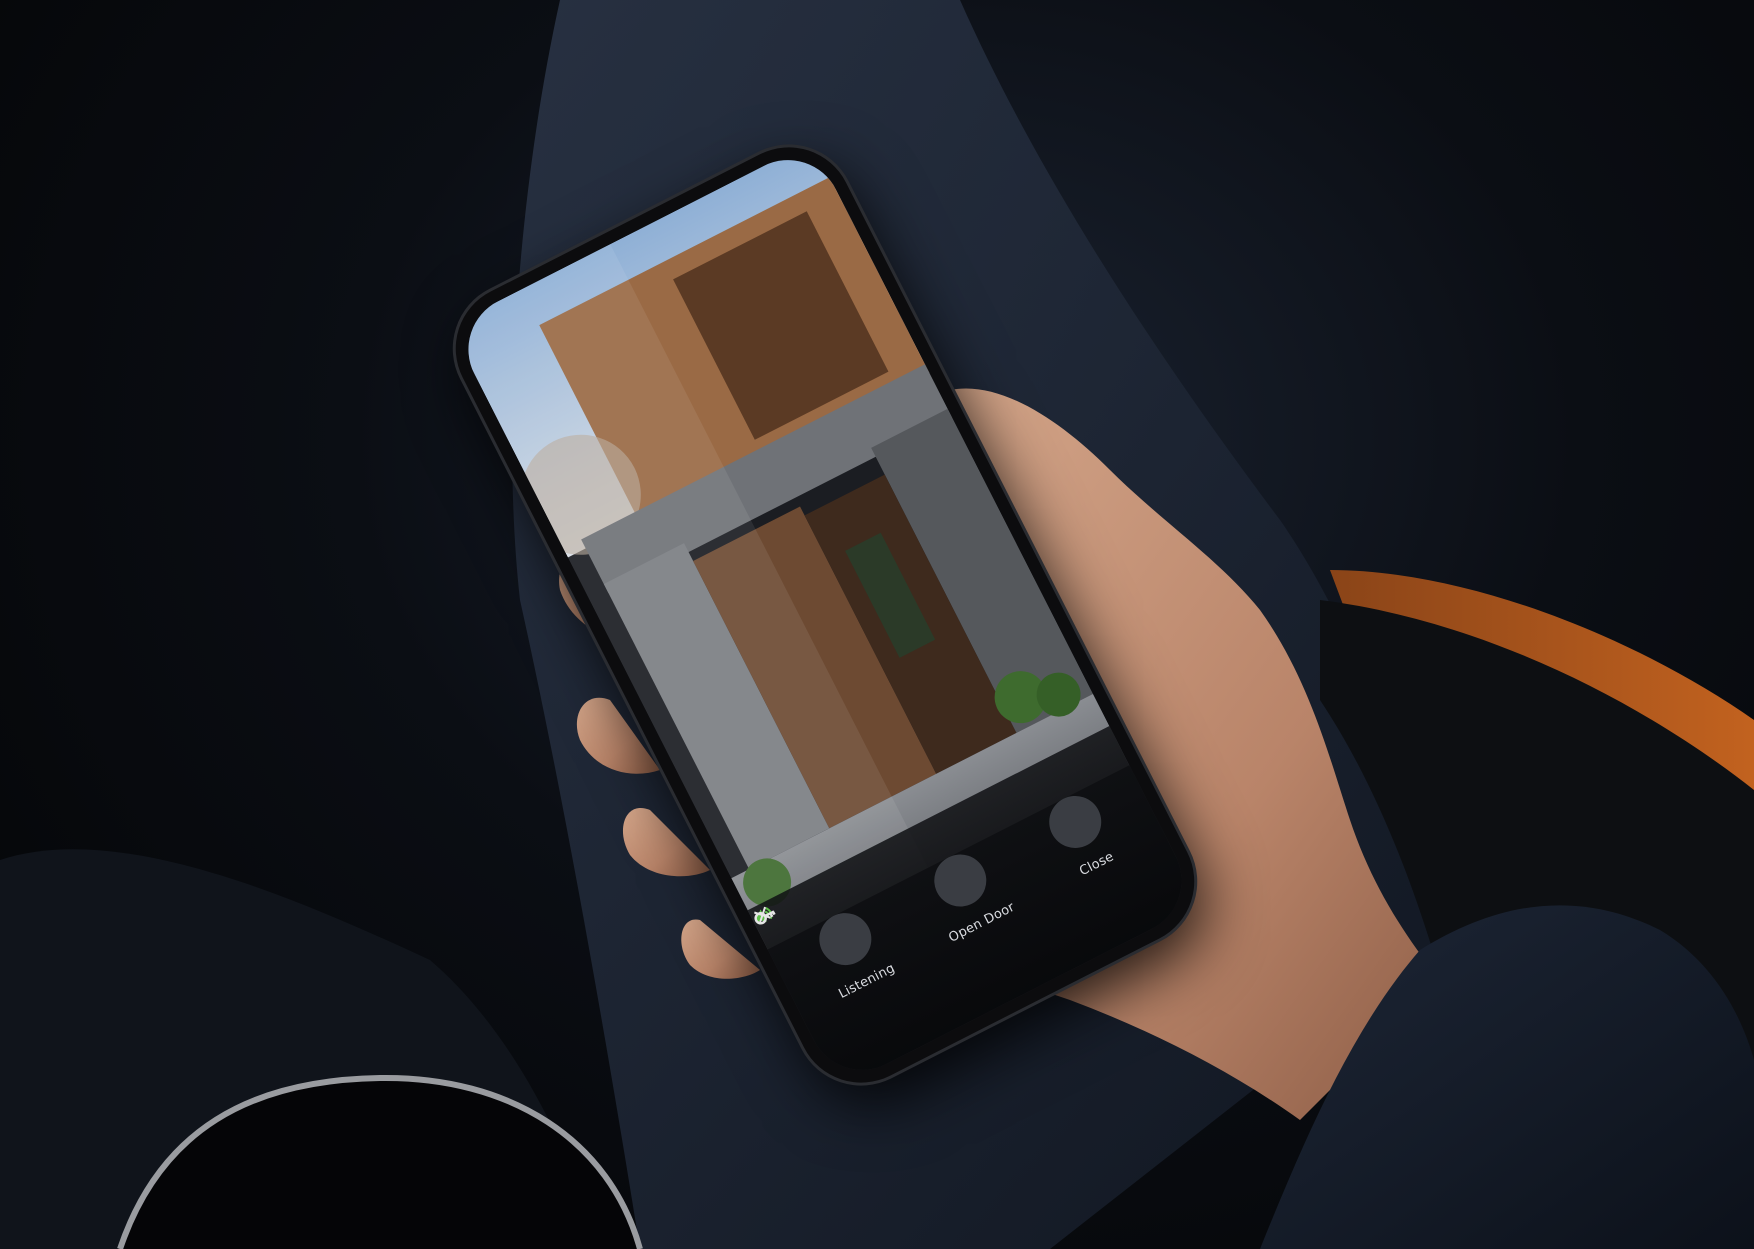  What do you see at coordinates (875, 885) in the screenshot?
I see `open-door-button-circle` at bounding box center [875, 885].